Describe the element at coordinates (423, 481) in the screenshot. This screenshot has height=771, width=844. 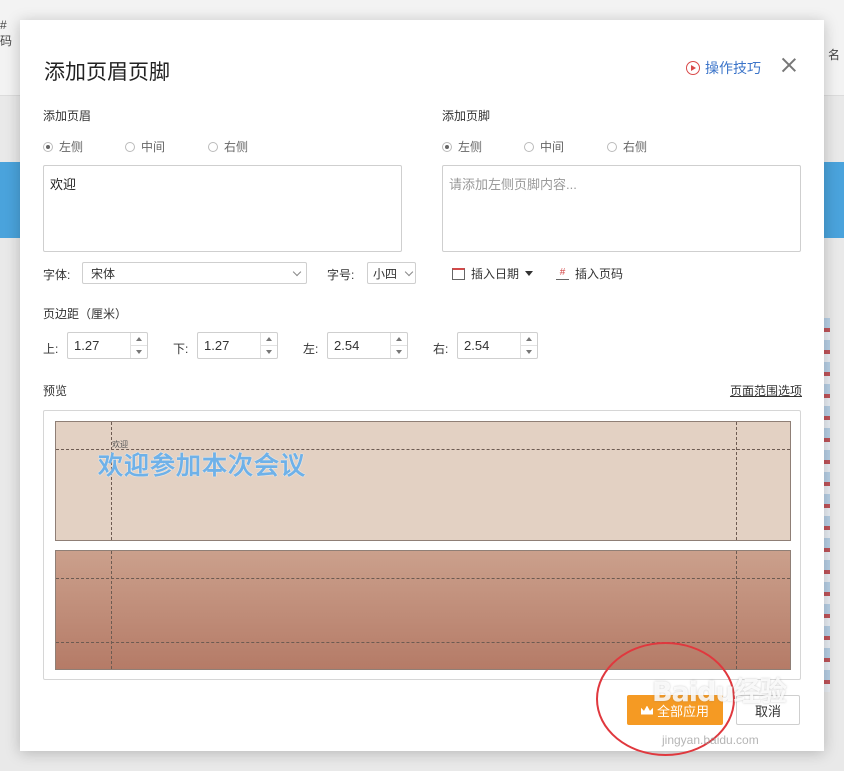
I see `preview-slide-1: 欢迎 欢迎参加本次会议` at that location.